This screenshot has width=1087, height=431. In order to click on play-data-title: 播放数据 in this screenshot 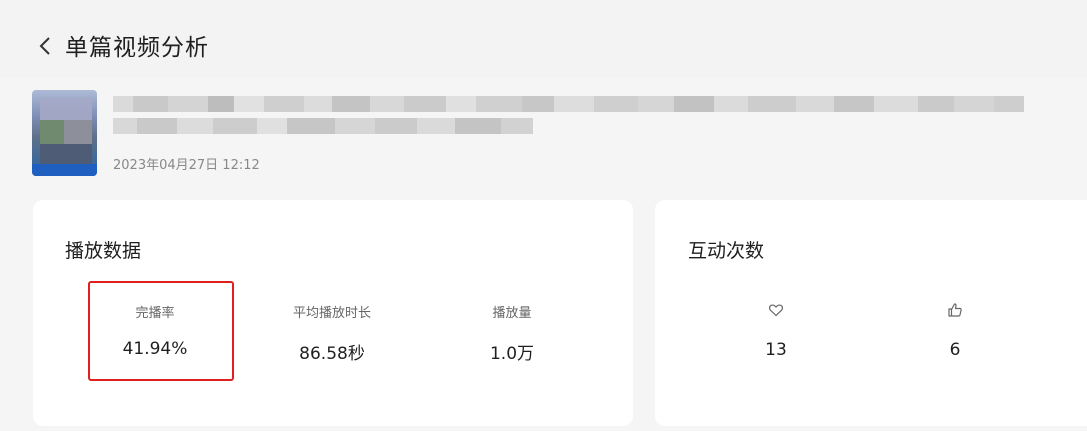, I will do `click(103, 251)`.